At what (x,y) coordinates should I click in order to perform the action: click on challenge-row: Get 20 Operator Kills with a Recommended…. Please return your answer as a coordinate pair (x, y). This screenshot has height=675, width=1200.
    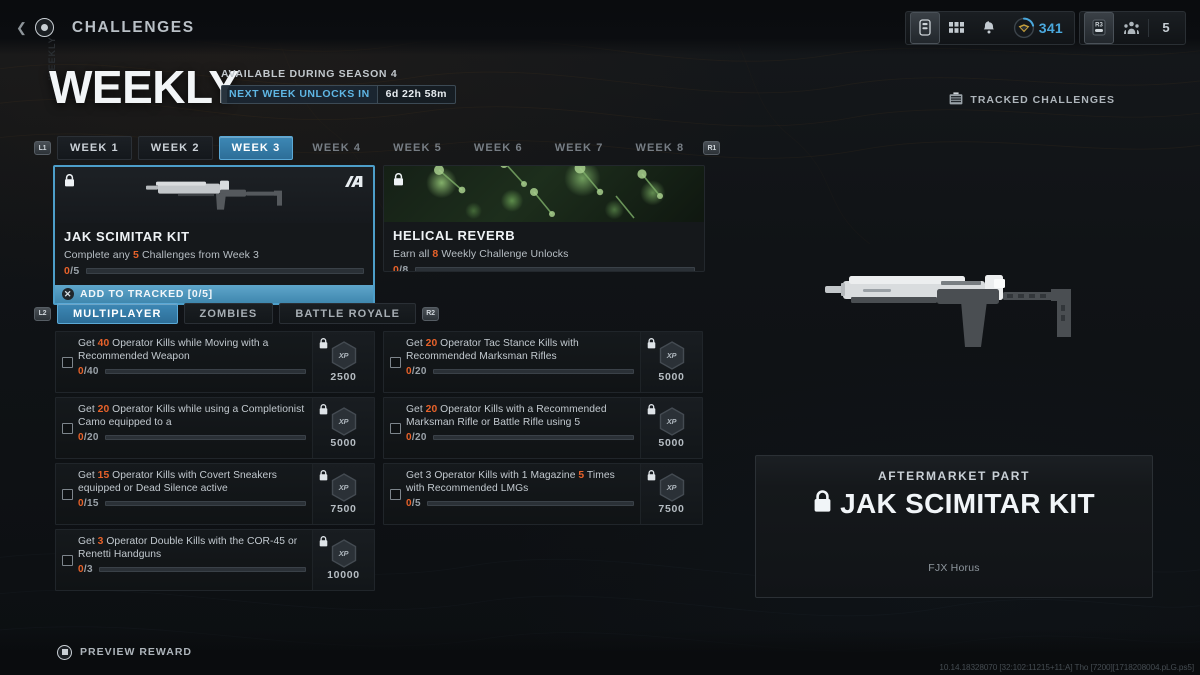
    Looking at the image, I should click on (543, 428).